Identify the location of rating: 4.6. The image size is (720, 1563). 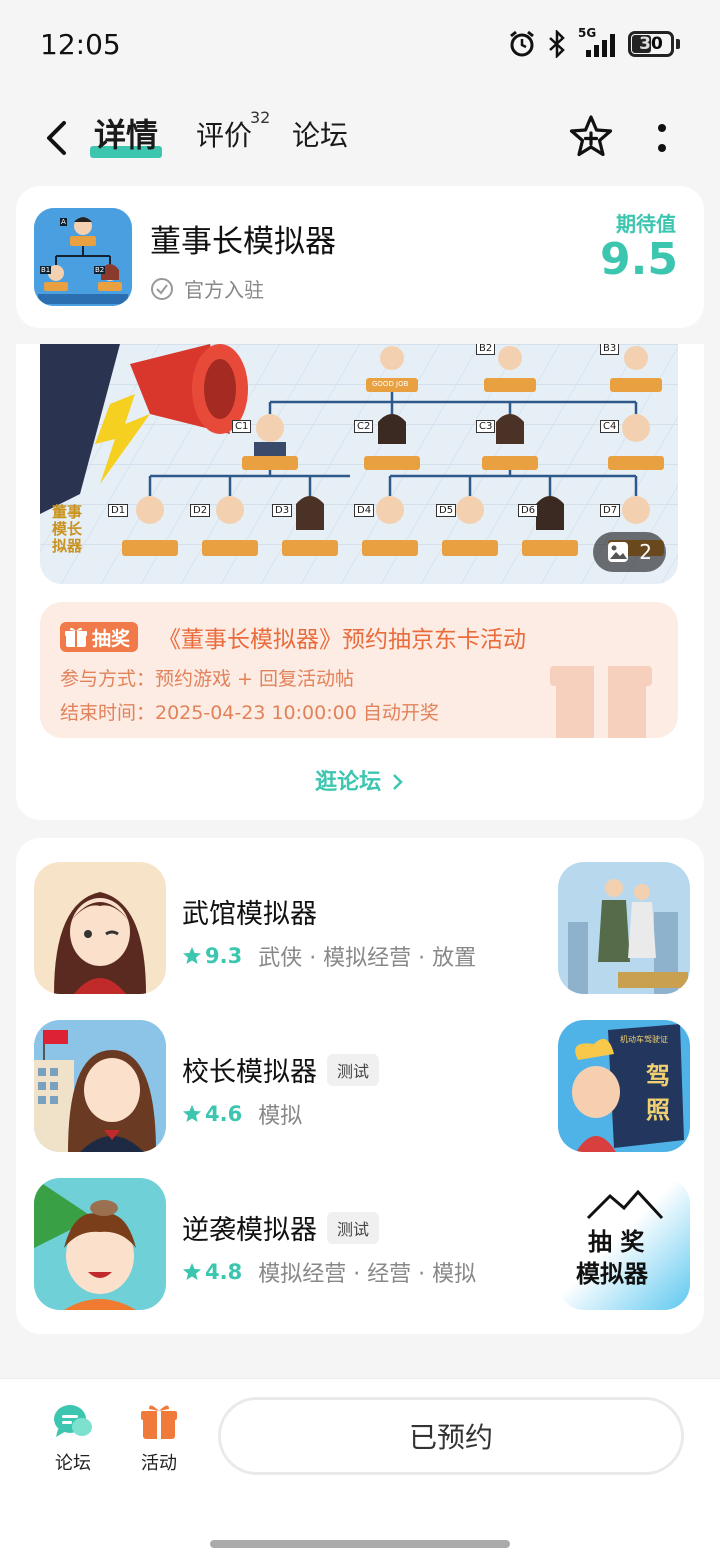
(212, 1114).